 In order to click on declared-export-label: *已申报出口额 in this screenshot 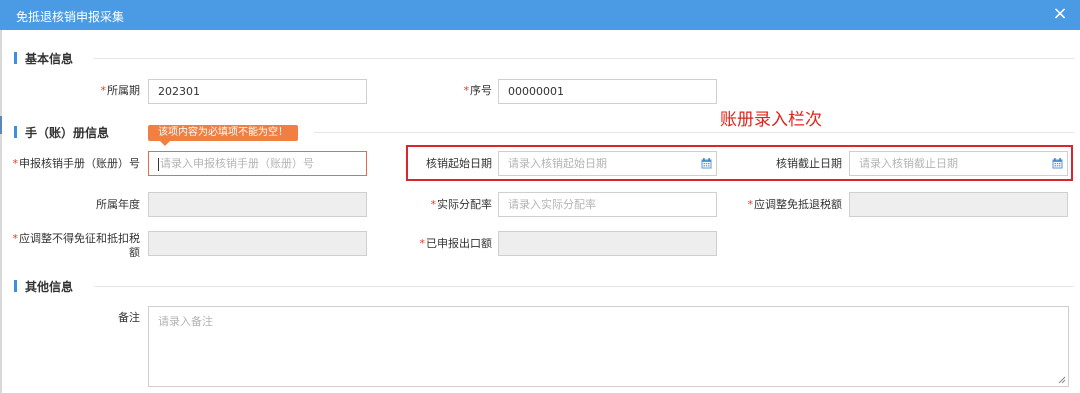, I will do `click(446, 244)`.